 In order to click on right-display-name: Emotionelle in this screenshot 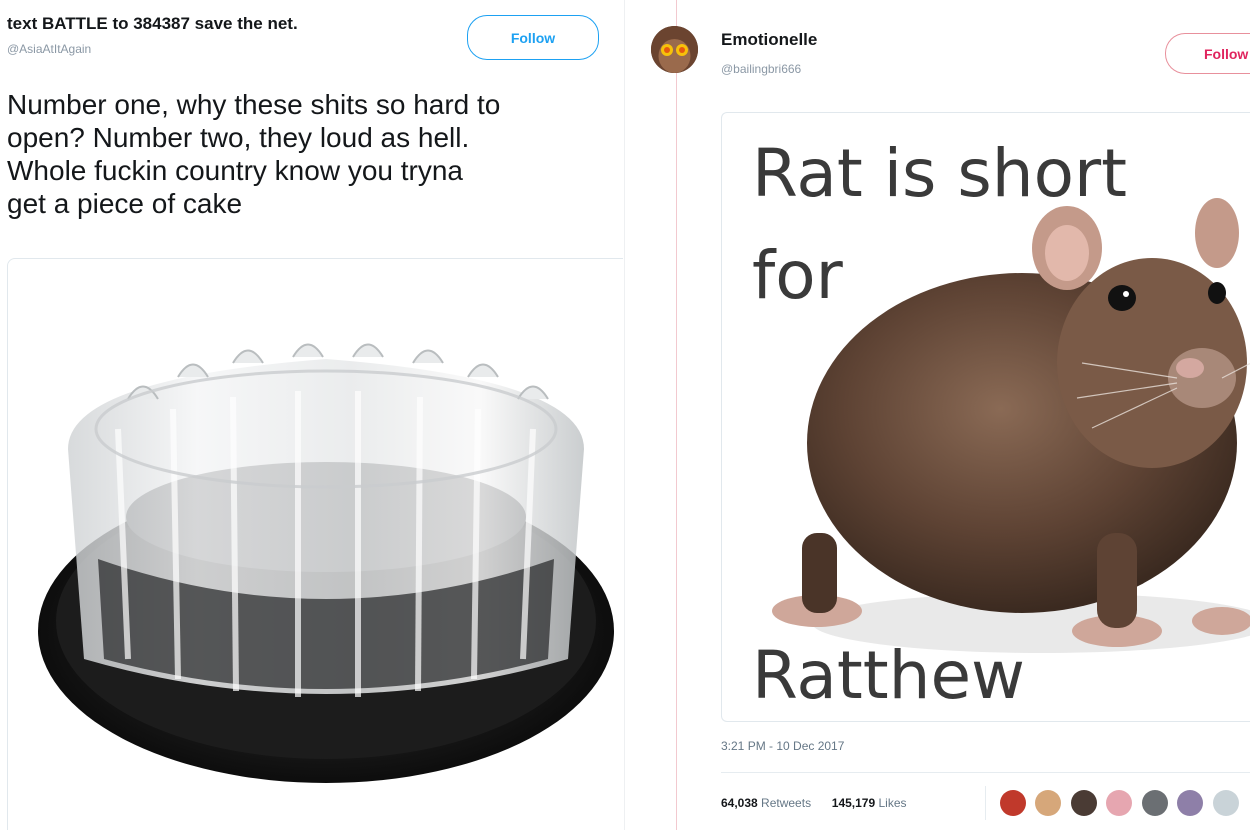, I will do `click(769, 40)`.